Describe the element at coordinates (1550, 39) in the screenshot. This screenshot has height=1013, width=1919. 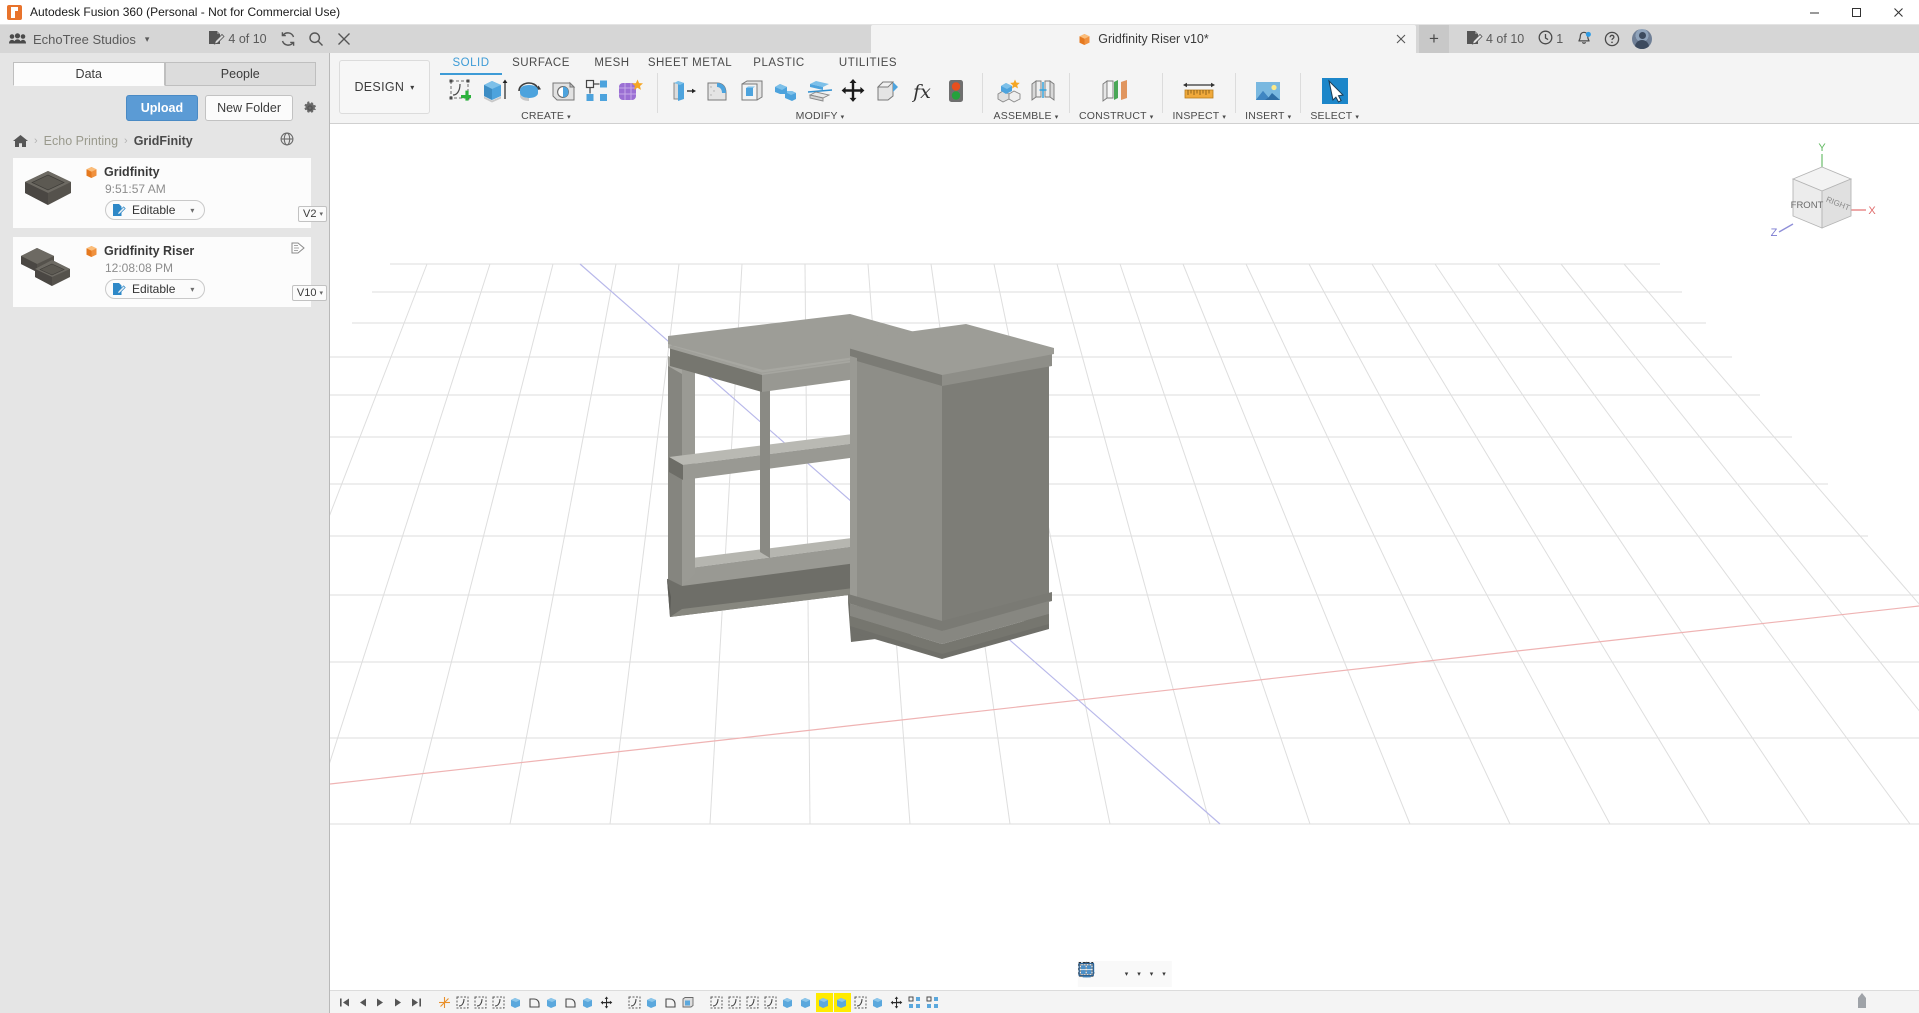
I see `recent-activity-indicator: 1` at that location.